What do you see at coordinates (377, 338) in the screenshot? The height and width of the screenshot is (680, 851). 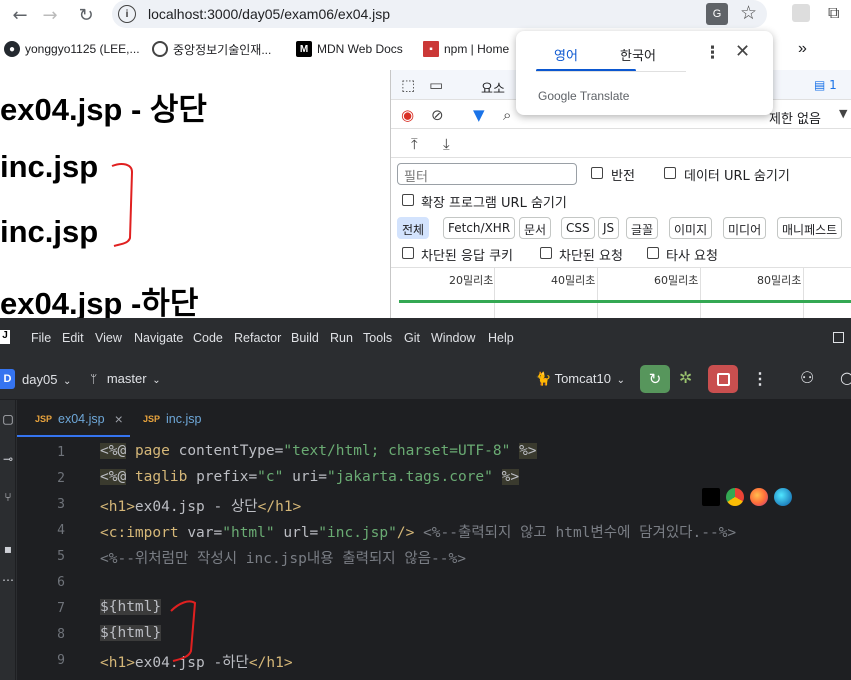 I see `menu-tools: Tools` at bounding box center [377, 338].